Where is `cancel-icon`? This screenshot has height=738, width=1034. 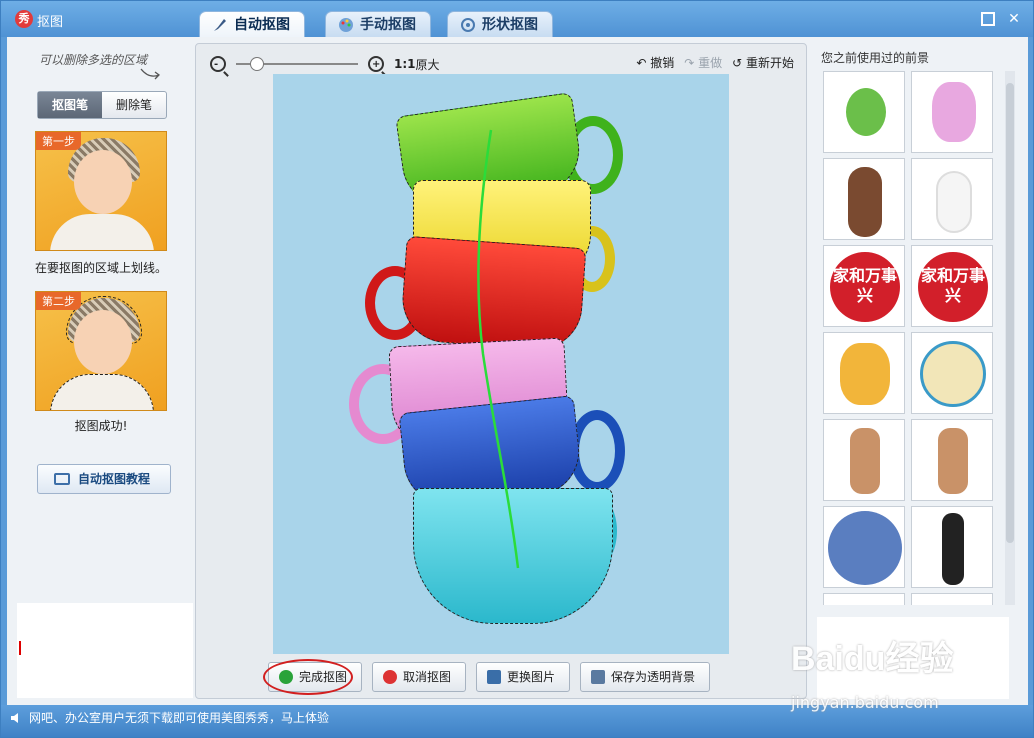
cancel-icon is located at coordinates (390, 677).